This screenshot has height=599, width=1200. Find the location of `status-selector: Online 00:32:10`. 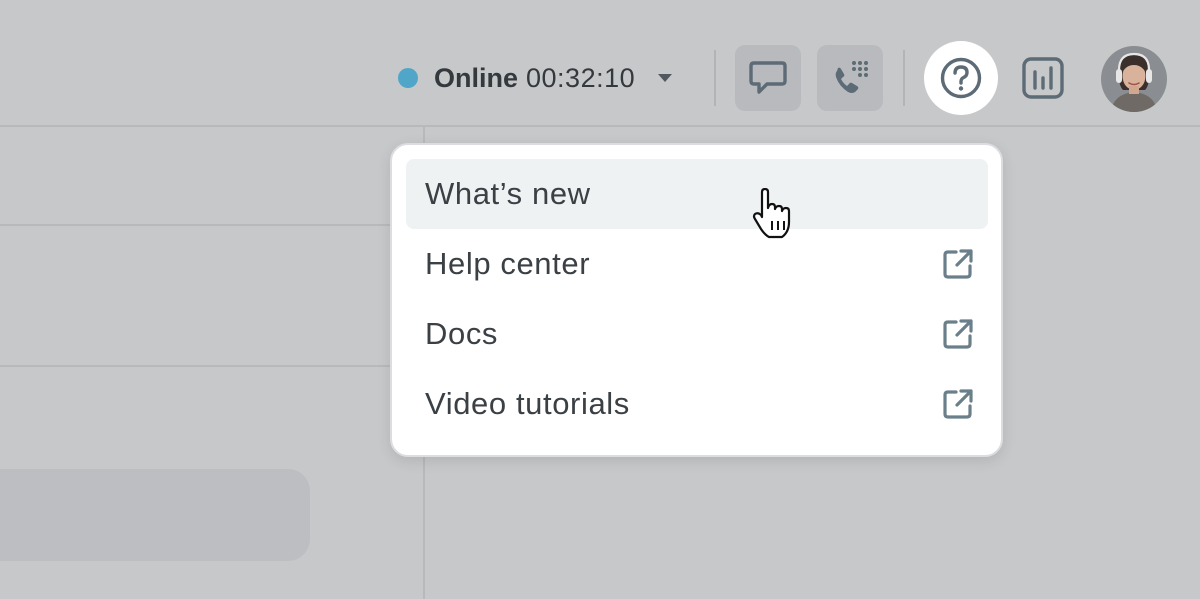

status-selector: Online 00:32:10 is located at coordinates (535, 78).